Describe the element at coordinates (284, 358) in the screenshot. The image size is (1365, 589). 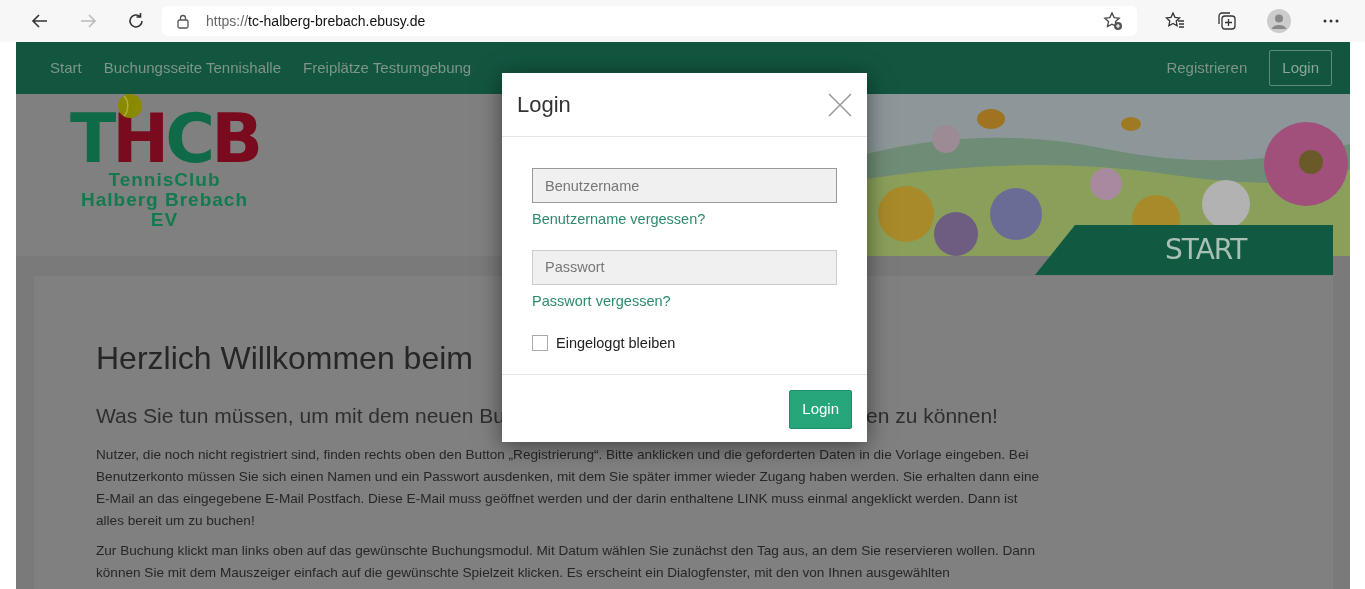
I see `welcome-heading: Herzlich Willkommen beim` at that location.